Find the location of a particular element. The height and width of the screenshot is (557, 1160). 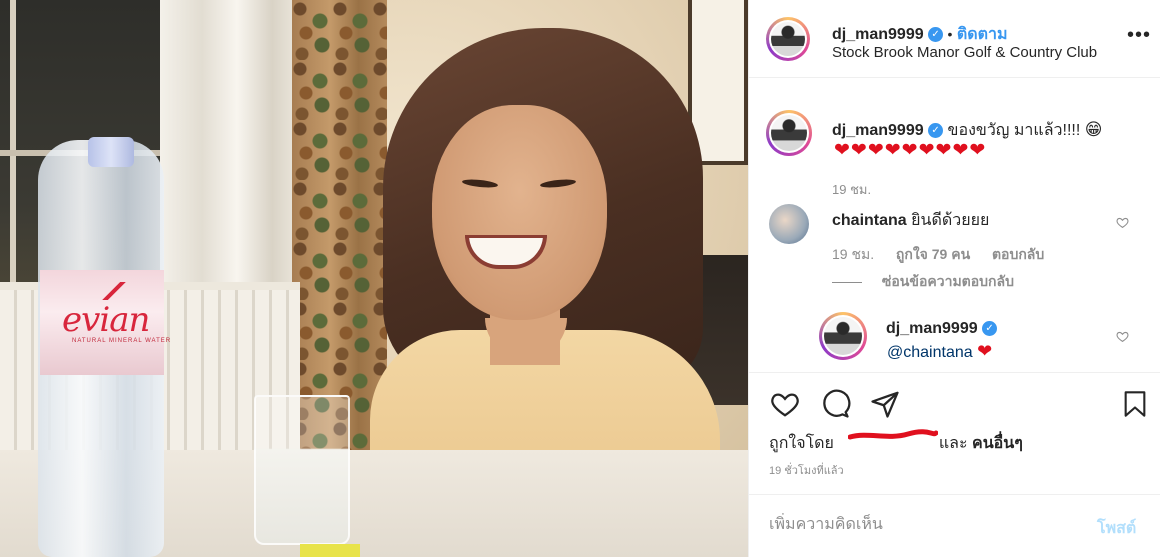

photo-face is located at coordinates (519, 212).